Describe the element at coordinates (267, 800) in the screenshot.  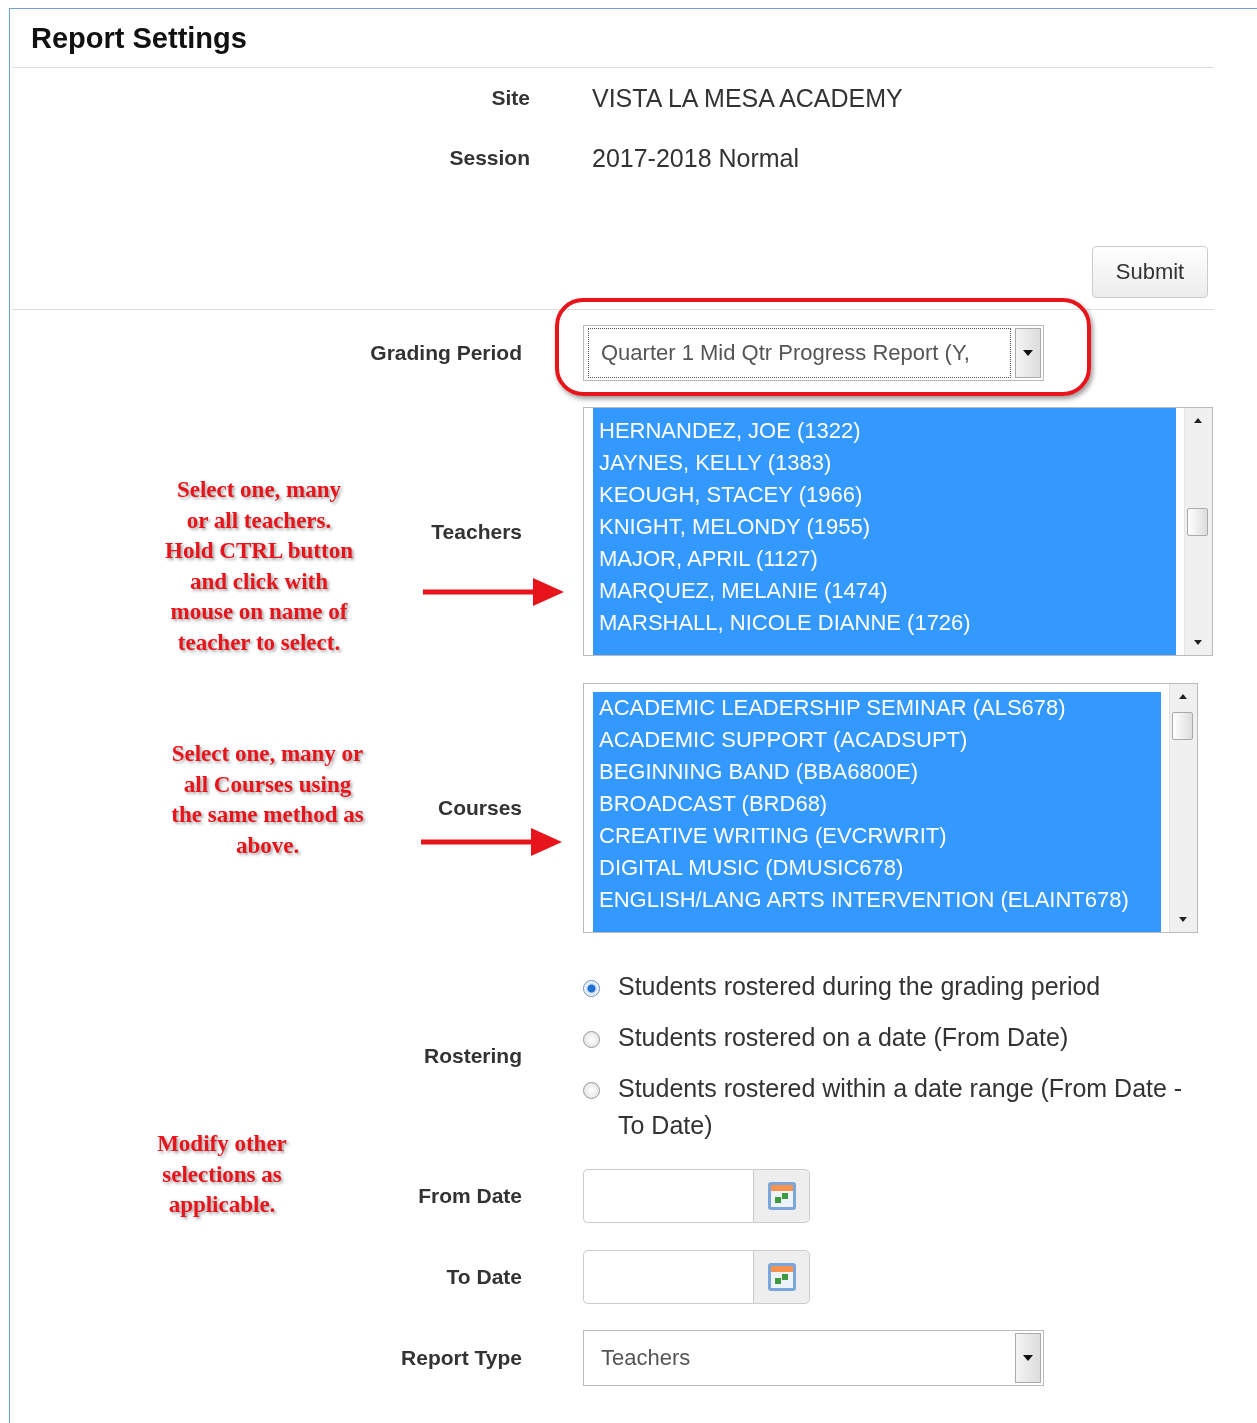
I see `annotation-note: Select one, many or all Courses using the same method as above.` at that location.